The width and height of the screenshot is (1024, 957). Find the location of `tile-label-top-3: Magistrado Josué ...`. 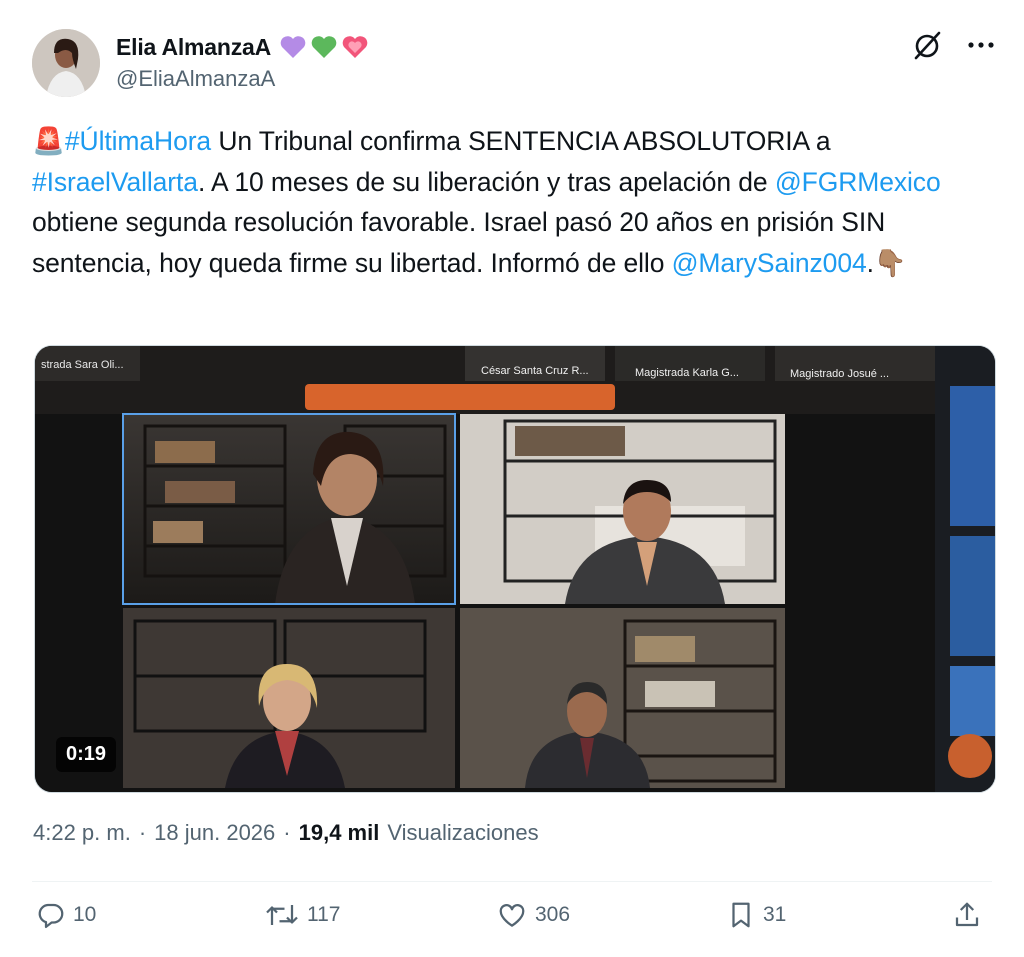

tile-label-top-3: Magistrado Josué ... is located at coordinates (839, 374).